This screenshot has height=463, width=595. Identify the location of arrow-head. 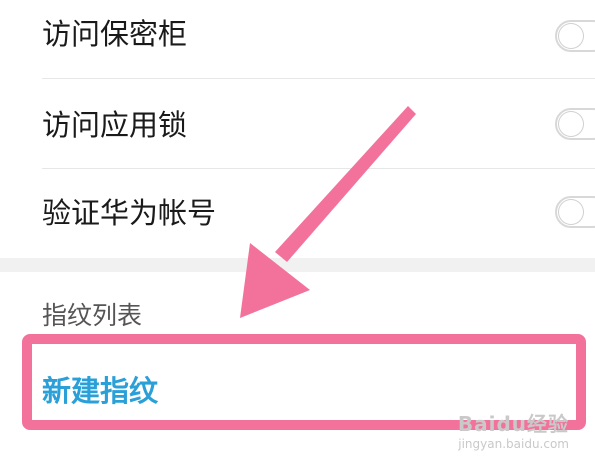
(275, 280).